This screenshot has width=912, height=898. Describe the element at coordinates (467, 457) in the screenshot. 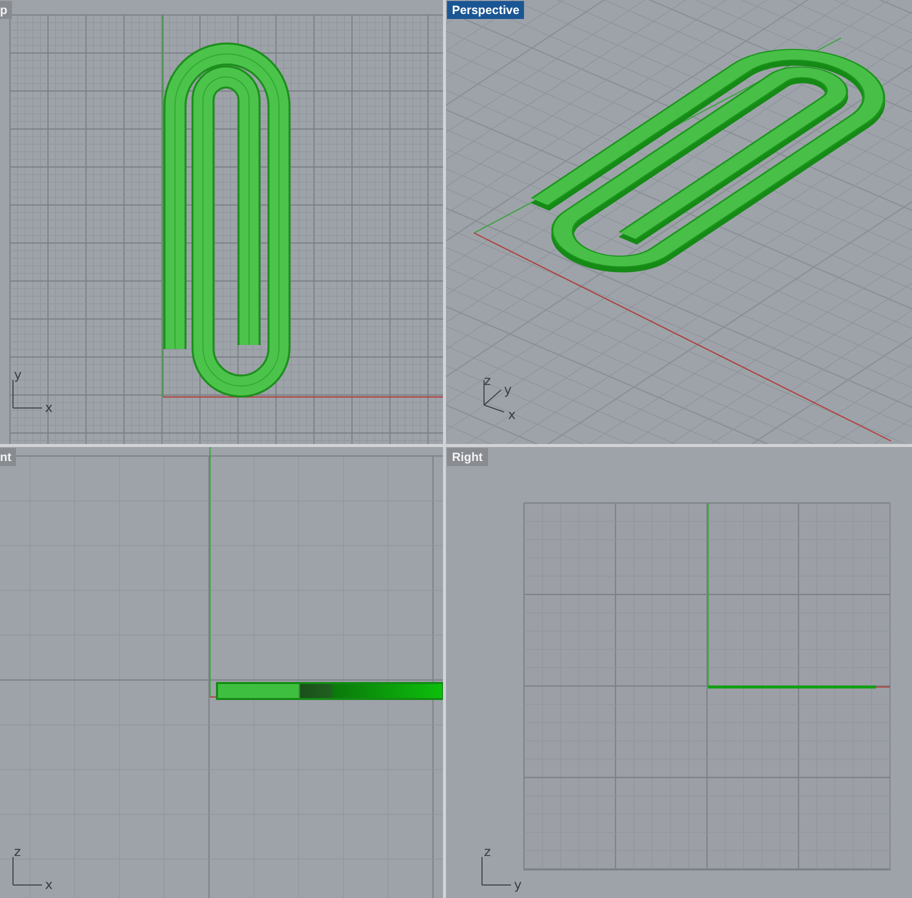

I see `viewport-tab: Right` at that location.